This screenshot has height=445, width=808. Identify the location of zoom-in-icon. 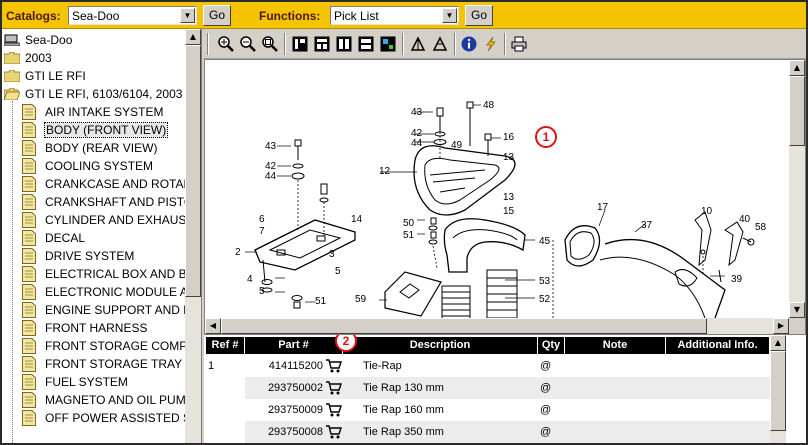
(226, 44).